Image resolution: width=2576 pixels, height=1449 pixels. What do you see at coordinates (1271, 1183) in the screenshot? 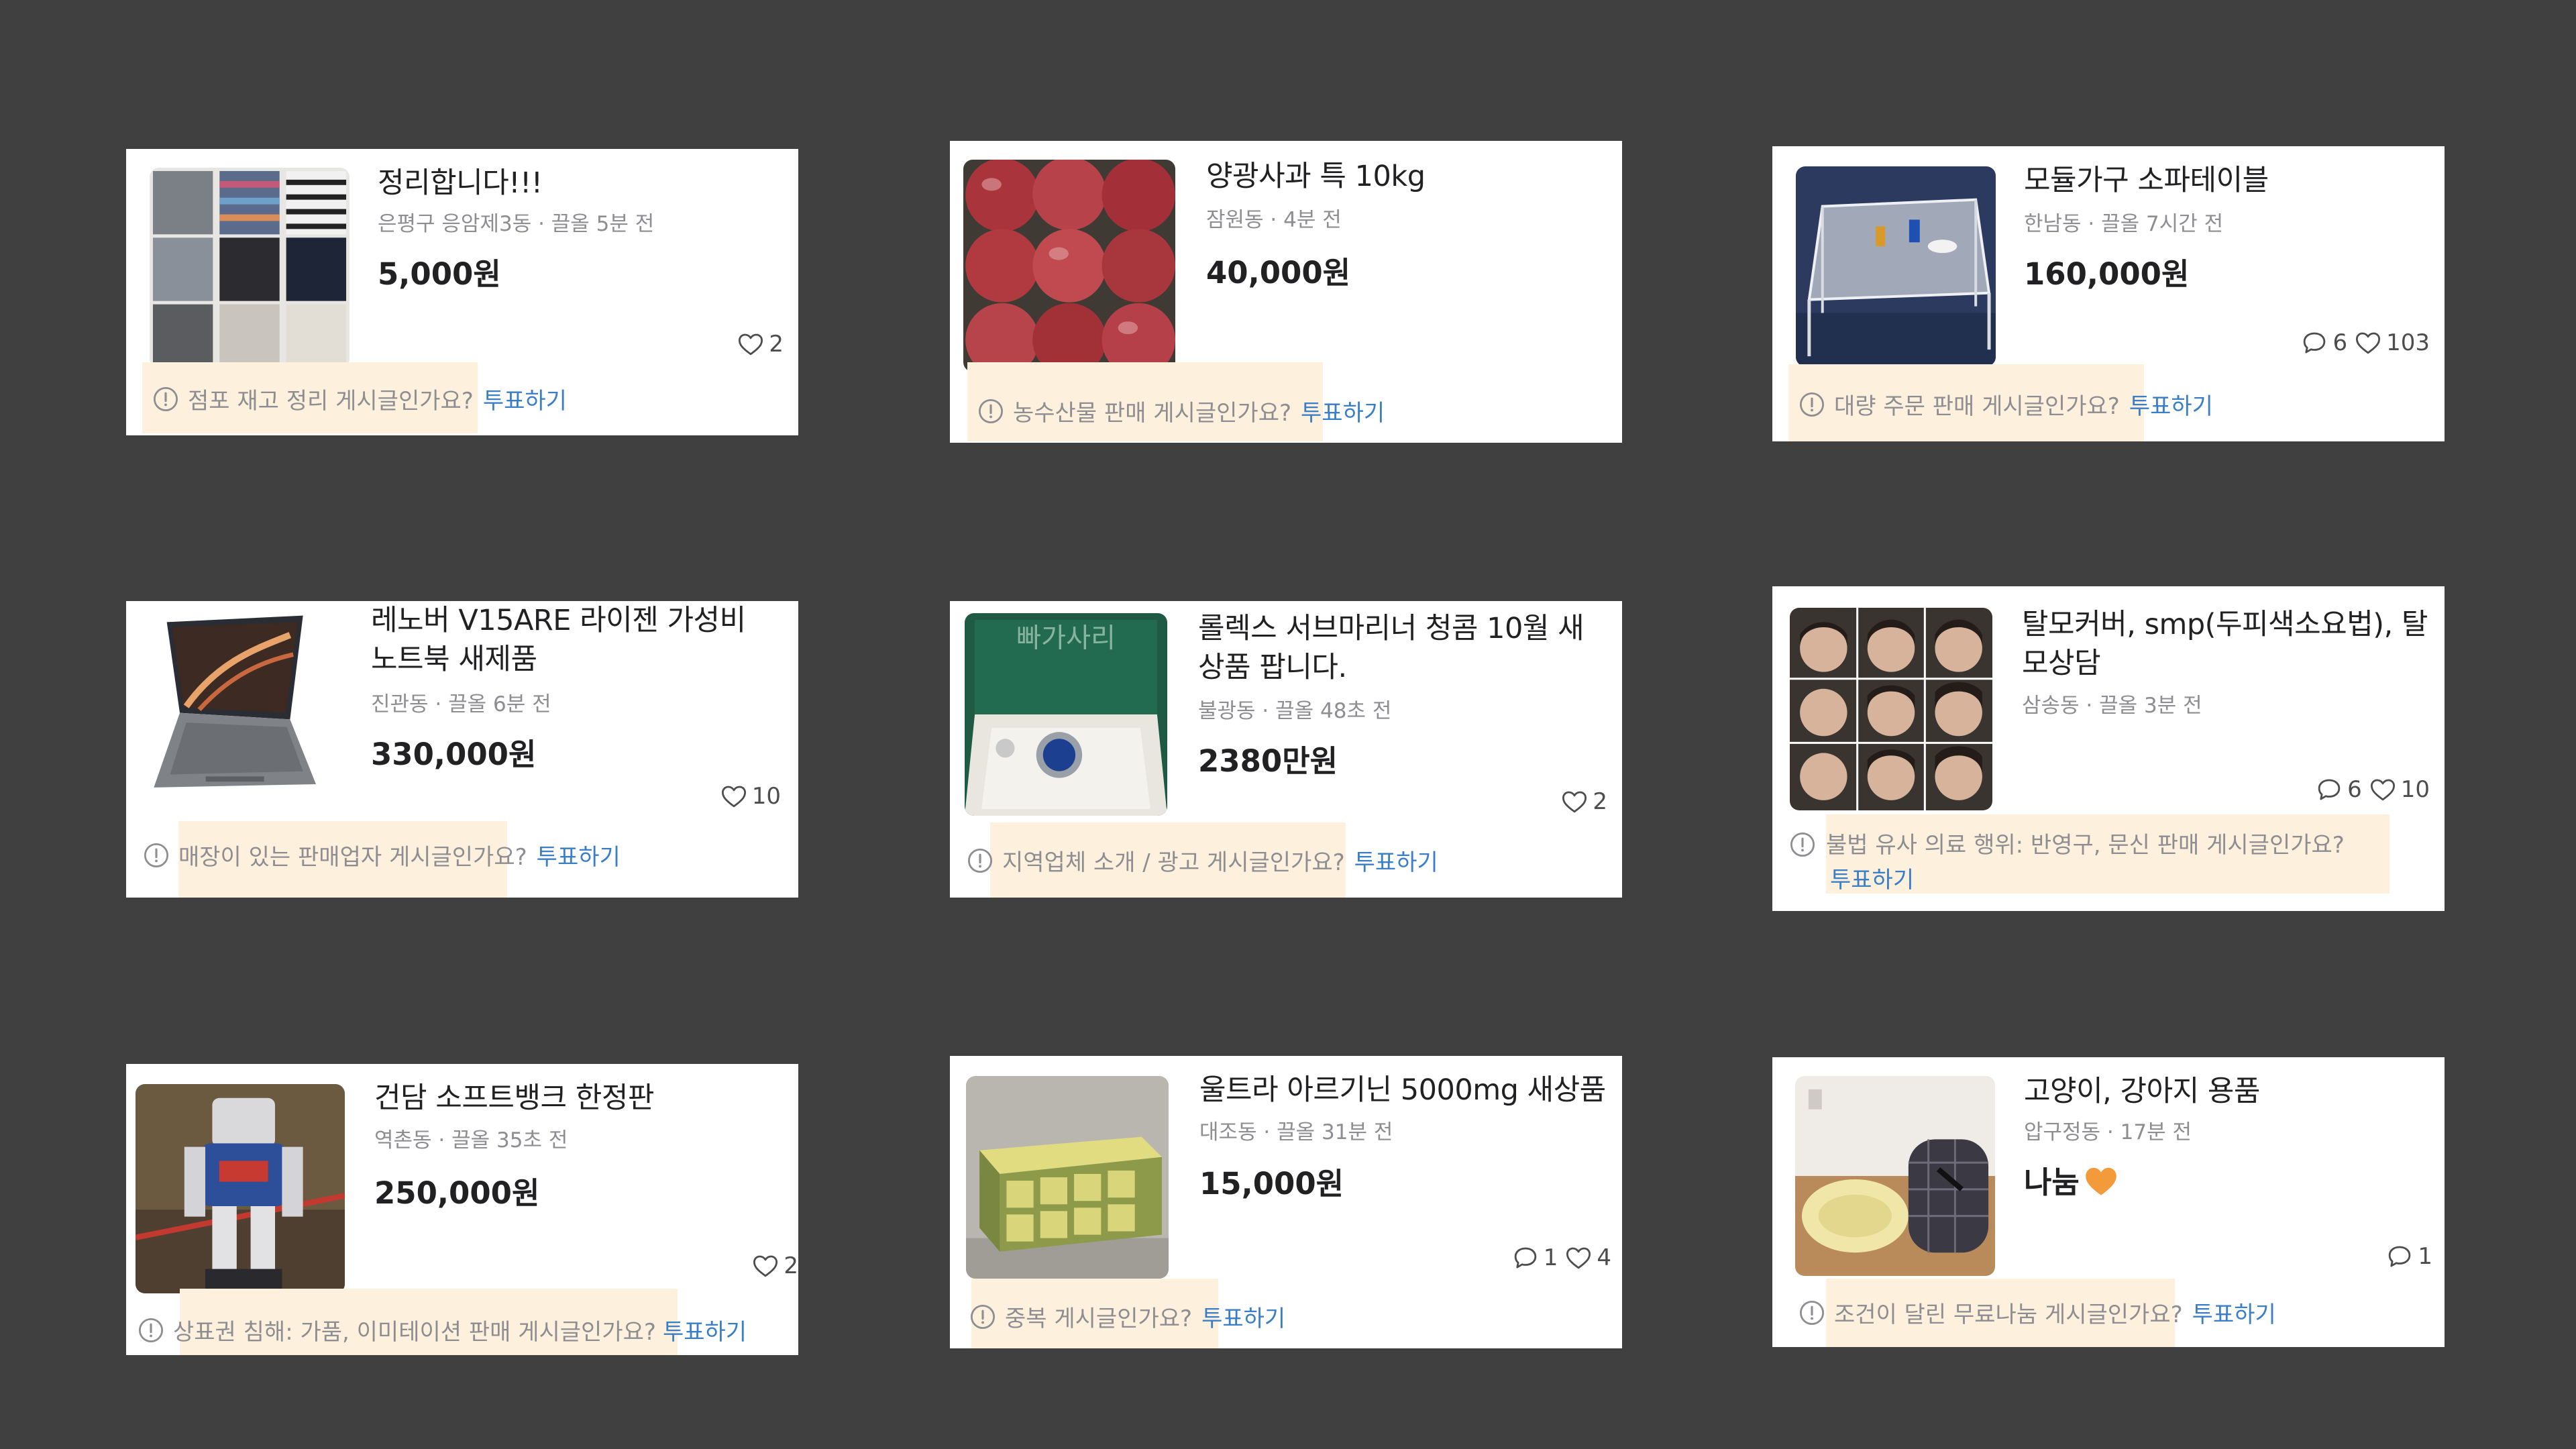
I see `product-price: 15,000원` at bounding box center [1271, 1183].